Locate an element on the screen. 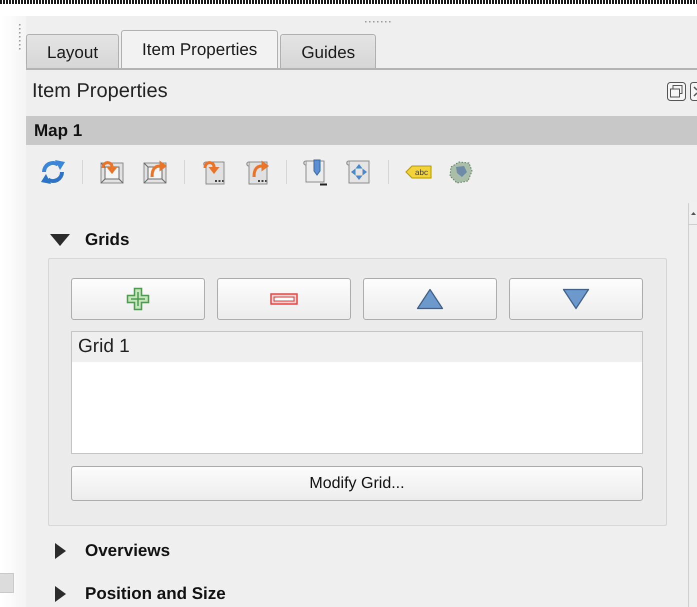 This screenshot has height=607, width=697. section-toggle: Grids is located at coordinates (89, 240).